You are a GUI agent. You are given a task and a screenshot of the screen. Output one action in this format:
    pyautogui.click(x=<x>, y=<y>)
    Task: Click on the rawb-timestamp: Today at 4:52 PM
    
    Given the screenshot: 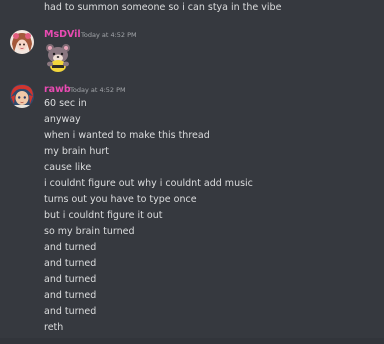 What is the action you would take?
    pyautogui.click(x=98, y=90)
    